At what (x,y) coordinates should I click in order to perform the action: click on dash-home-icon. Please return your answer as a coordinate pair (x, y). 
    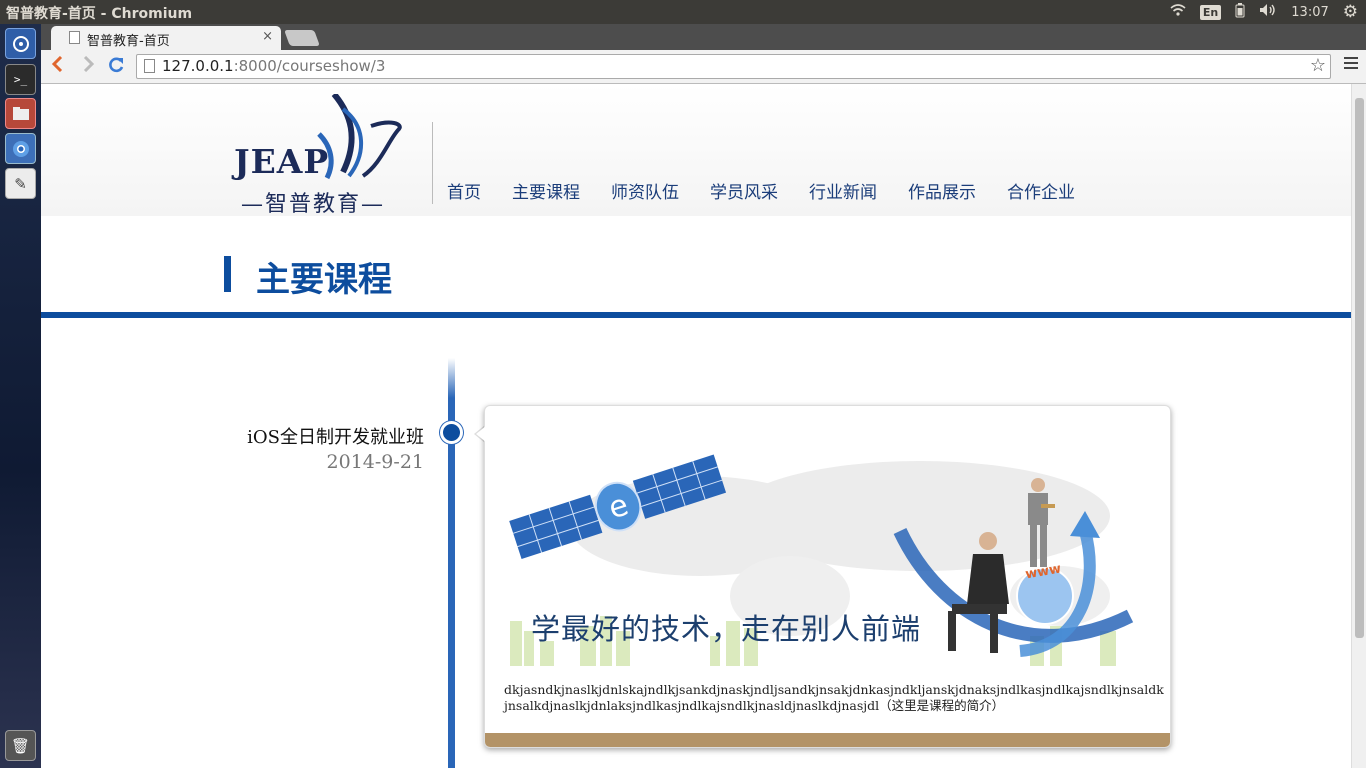
    Looking at the image, I should click on (20, 43).